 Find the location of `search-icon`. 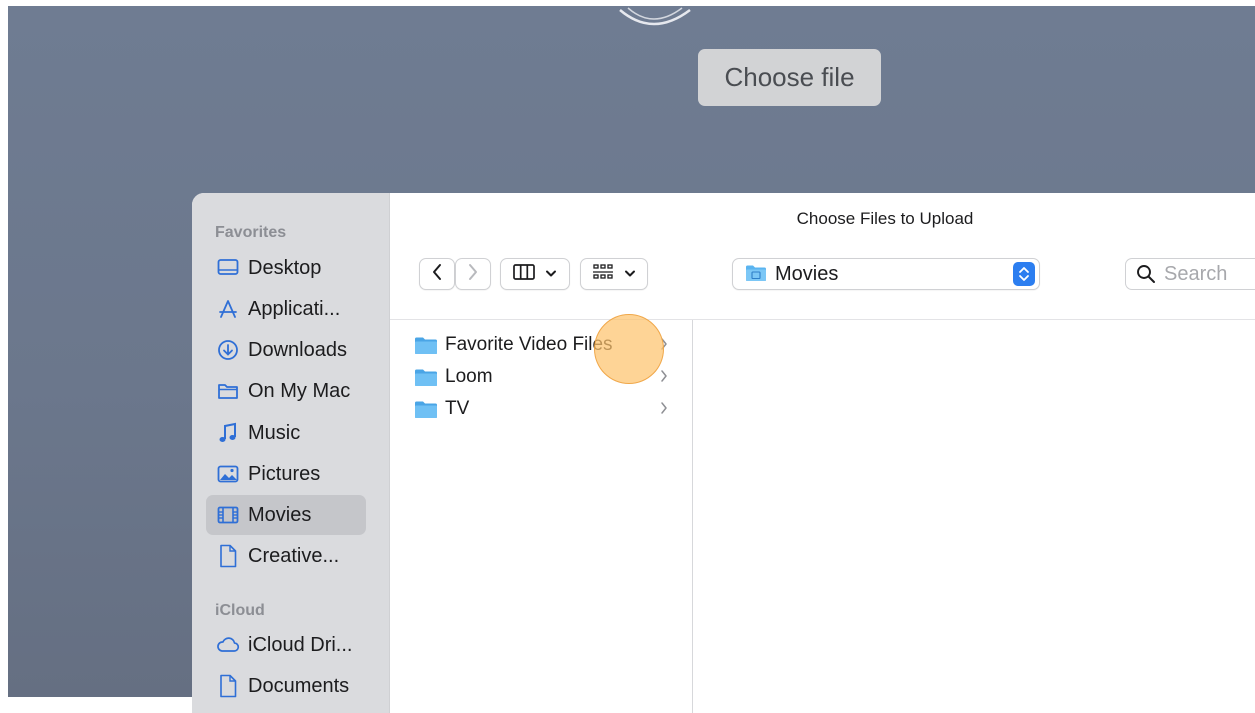

search-icon is located at coordinates (1146, 276).